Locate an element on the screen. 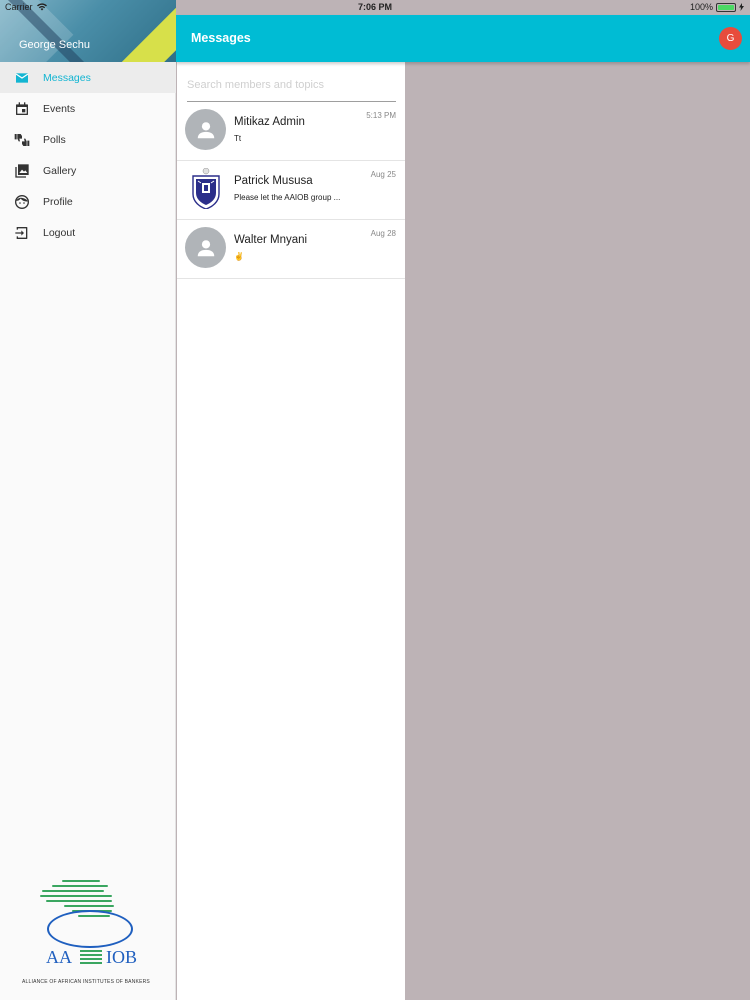 The width and height of the screenshot is (750, 1000). menu-label: Gallery is located at coordinates (60, 170).